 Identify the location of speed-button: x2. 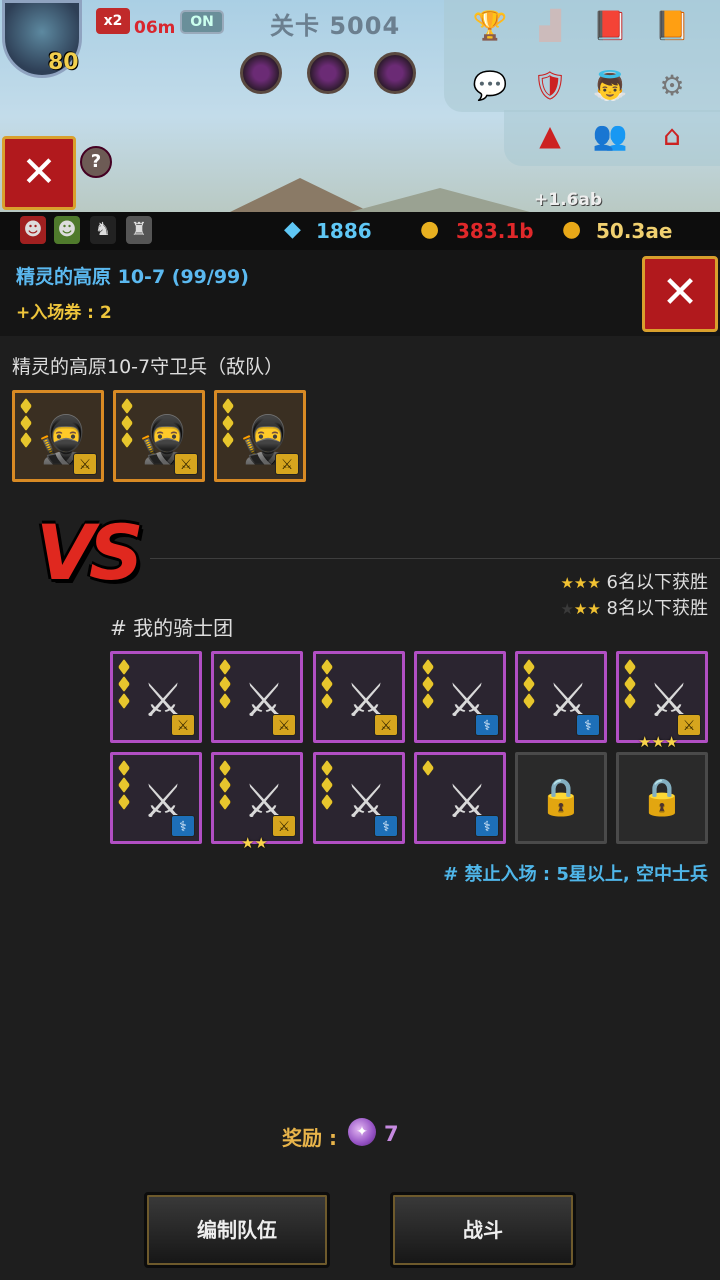
(113, 21).